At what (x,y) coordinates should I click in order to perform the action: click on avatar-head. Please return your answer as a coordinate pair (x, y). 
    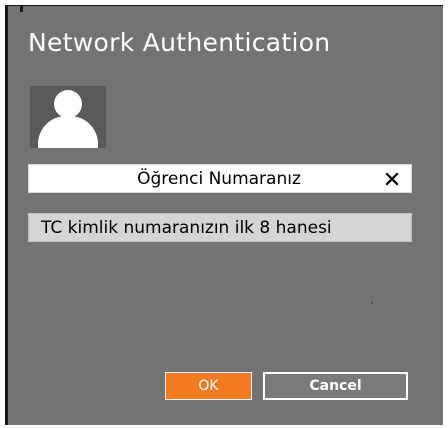
    Looking at the image, I should click on (68, 104).